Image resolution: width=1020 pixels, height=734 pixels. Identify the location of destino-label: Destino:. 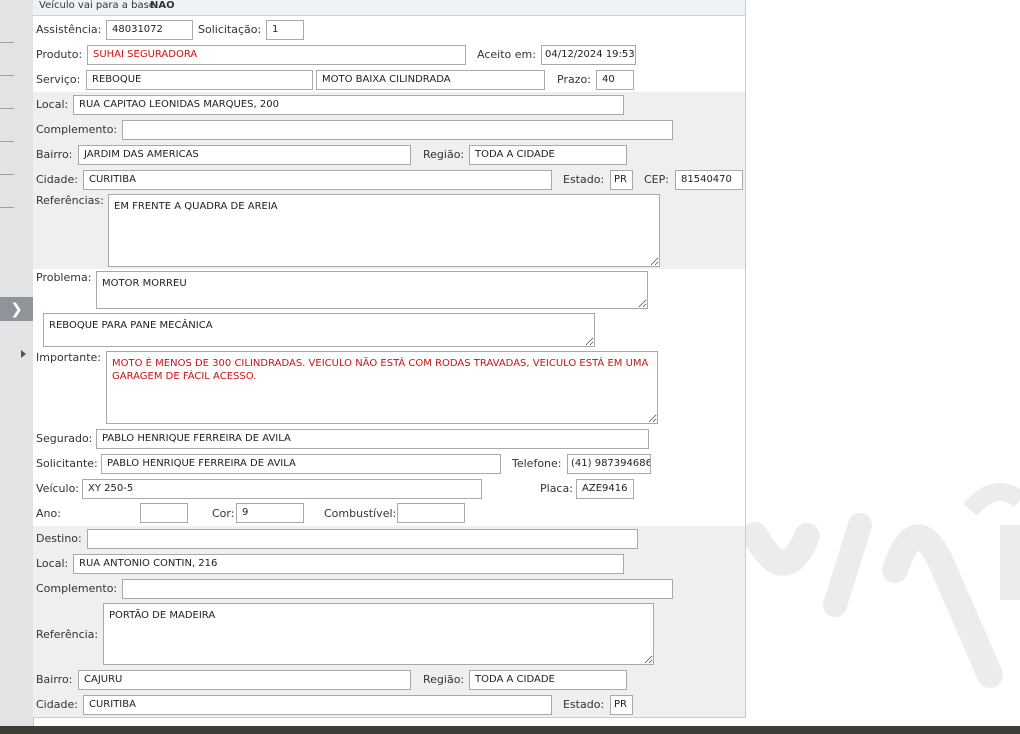
(59, 538).